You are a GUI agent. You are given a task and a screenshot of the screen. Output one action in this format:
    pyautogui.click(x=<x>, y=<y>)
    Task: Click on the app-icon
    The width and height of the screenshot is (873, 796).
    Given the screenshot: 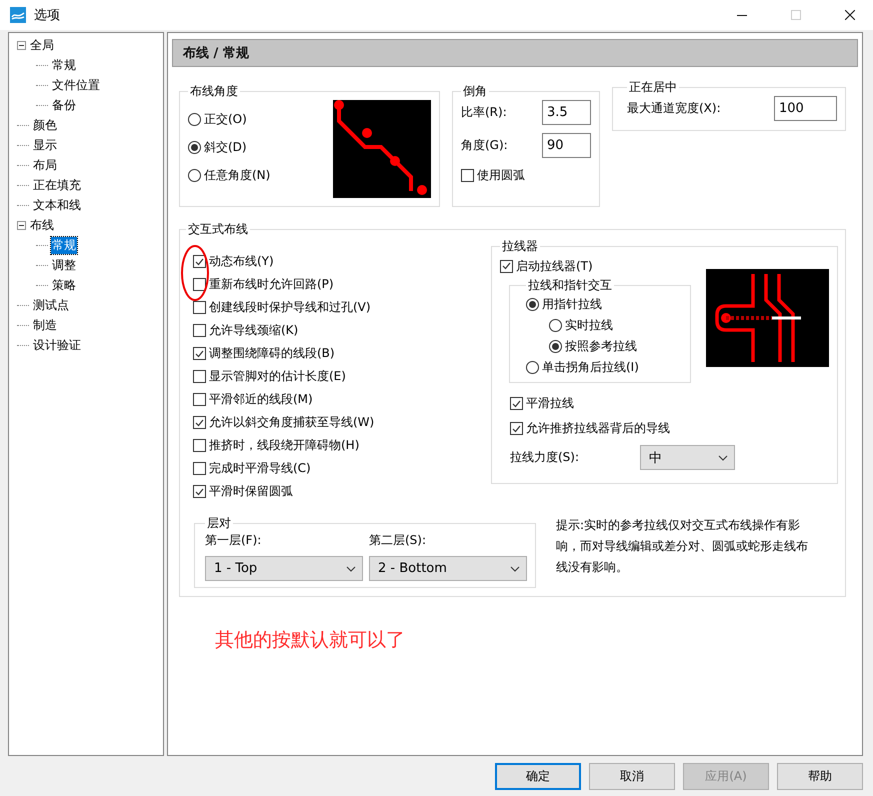 What is the action you would take?
    pyautogui.click(x=18, y=15)
    